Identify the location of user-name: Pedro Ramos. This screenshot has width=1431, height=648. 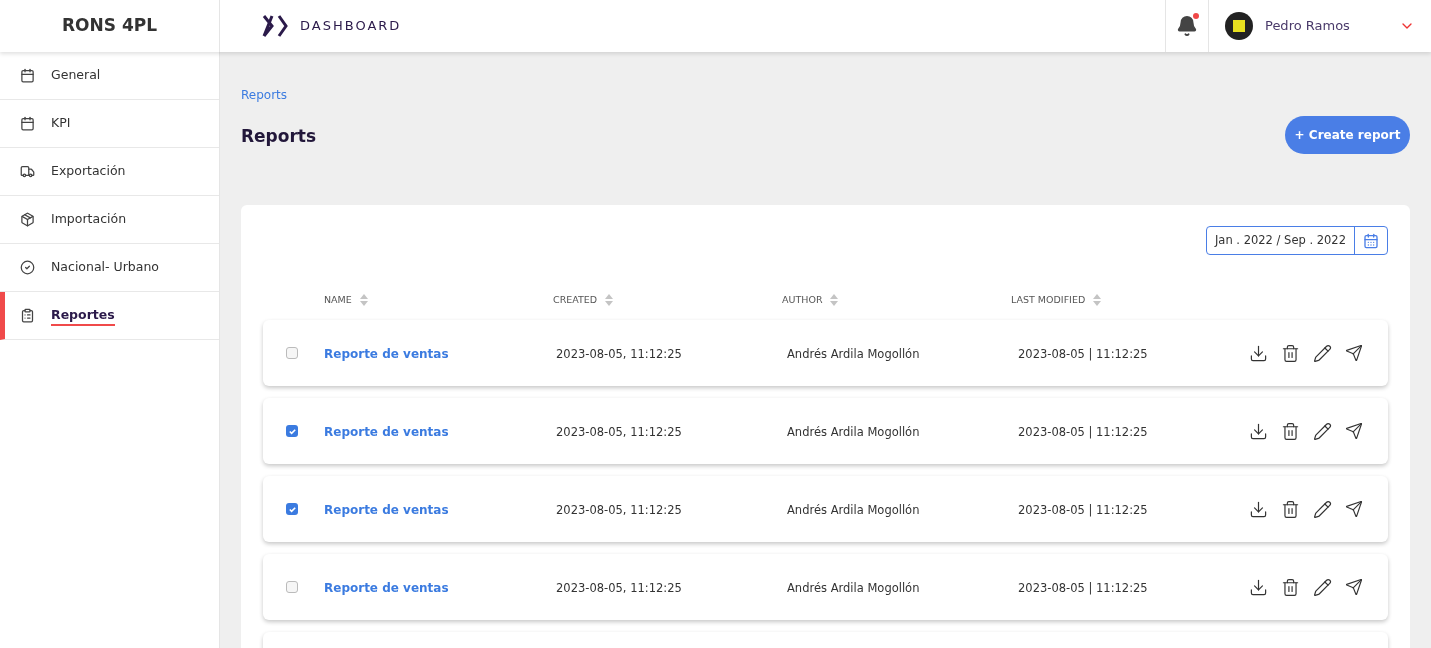
(1308, 26).